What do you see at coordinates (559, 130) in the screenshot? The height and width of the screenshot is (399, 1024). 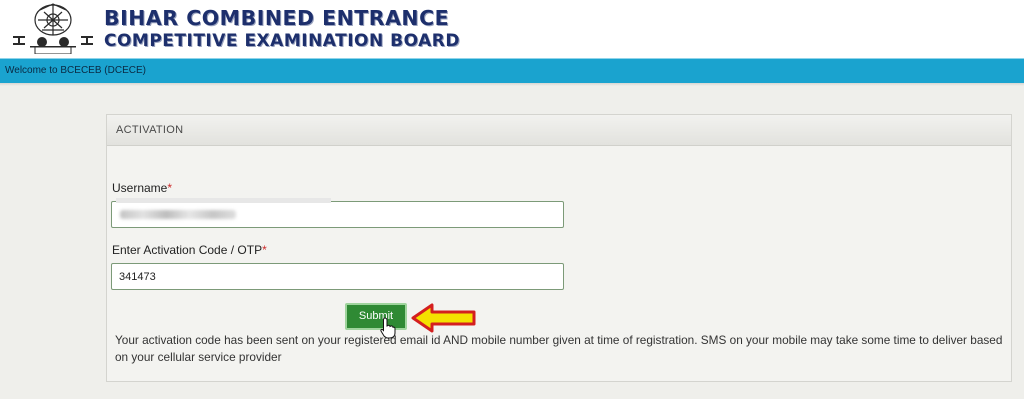 I see `panel-header: ACTIVATION` at bounding box center [559, 130].